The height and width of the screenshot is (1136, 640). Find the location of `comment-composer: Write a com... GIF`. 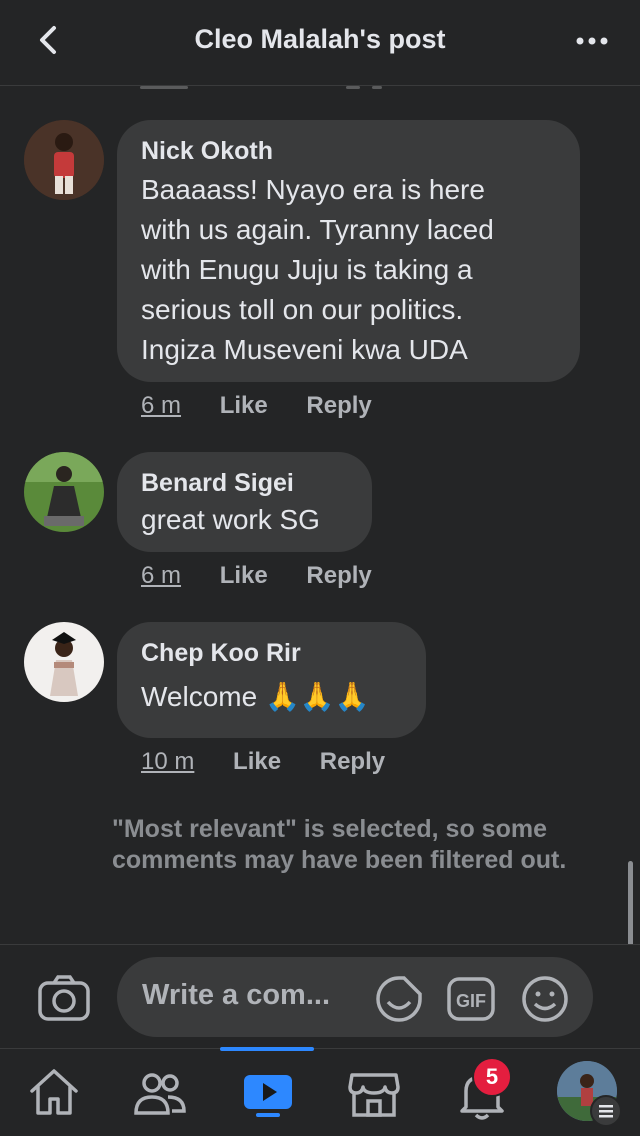

comment-composer: Write a com... GIF is located at coordinates (320, 996).